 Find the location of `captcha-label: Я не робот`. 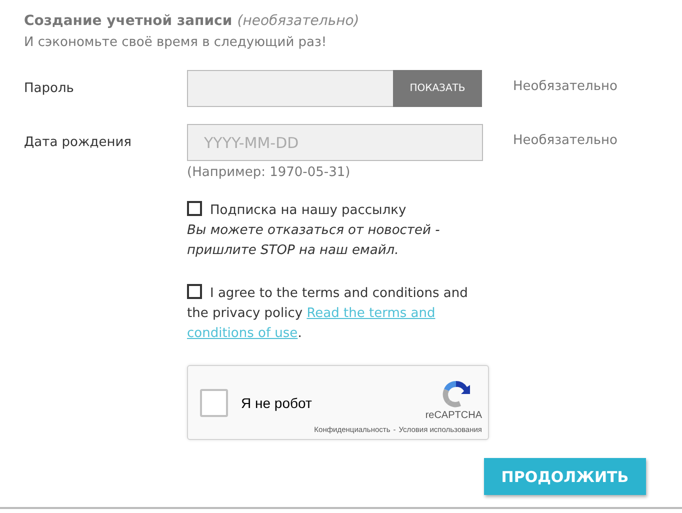

captcha-label: Я не робот is located at coordinates (277, 402).